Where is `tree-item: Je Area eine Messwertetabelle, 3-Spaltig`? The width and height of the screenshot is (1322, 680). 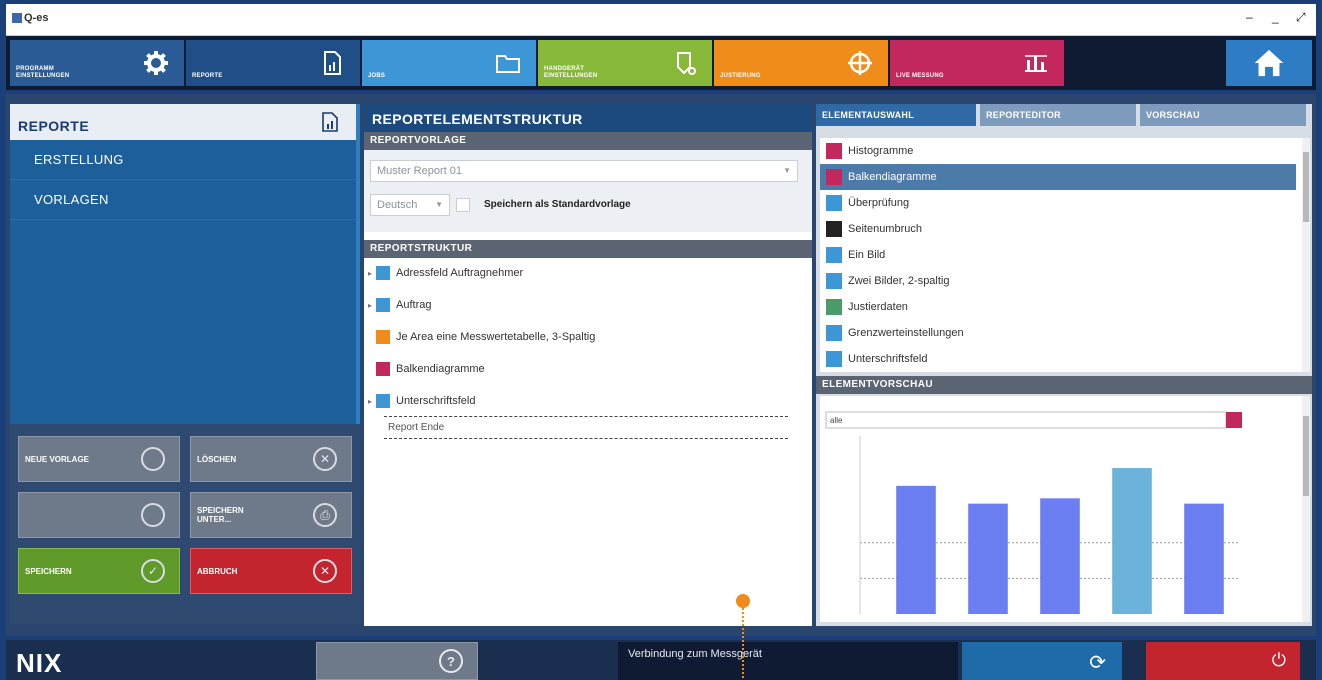 tree-item: Je Area eine Messwertetabelle, 3-Spaltig is located at coordinates (479, 337).